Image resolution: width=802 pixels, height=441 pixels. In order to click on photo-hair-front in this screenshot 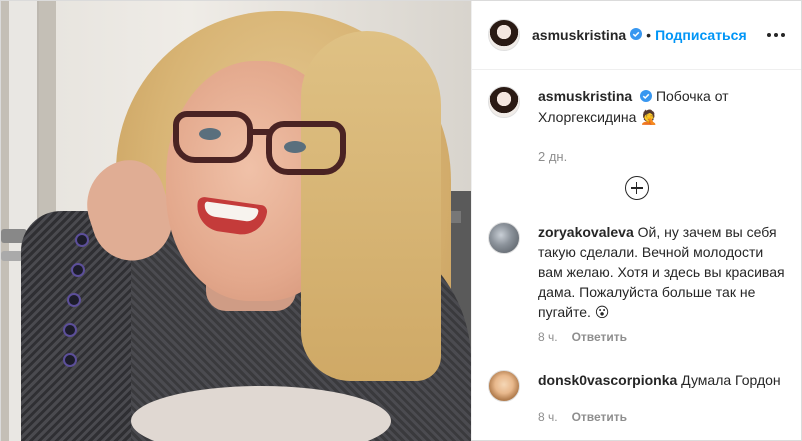, I will do `click(371, 206)`.